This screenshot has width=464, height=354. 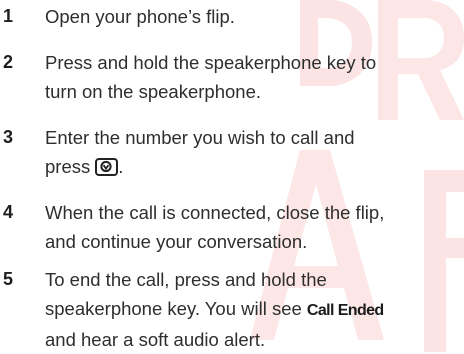 I want to click on step-number: 1, so click(x=8, y=16).